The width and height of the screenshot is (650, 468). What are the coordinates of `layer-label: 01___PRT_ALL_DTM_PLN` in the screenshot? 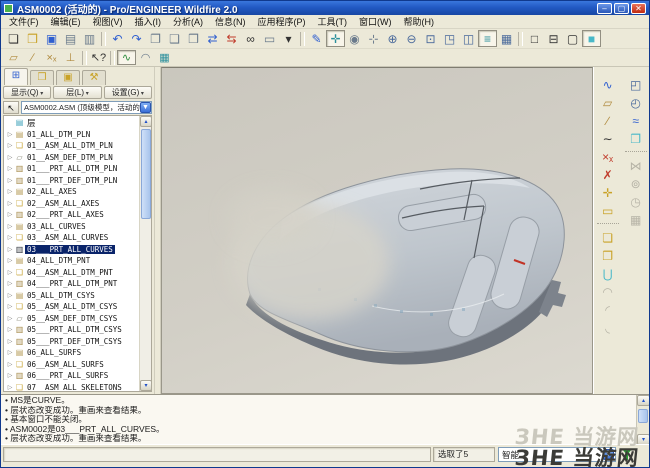 It's located at (72, 168).